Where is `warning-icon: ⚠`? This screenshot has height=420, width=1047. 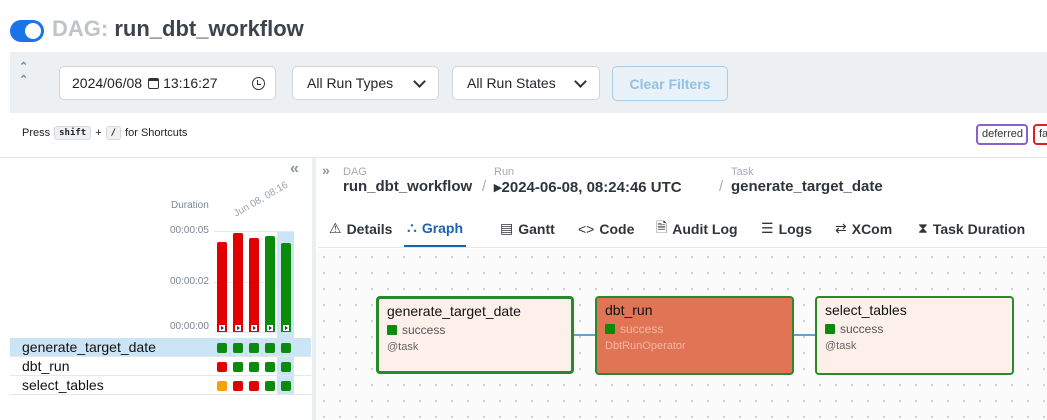 warning-icon: ⚠ is located at coordinates (335, 228).